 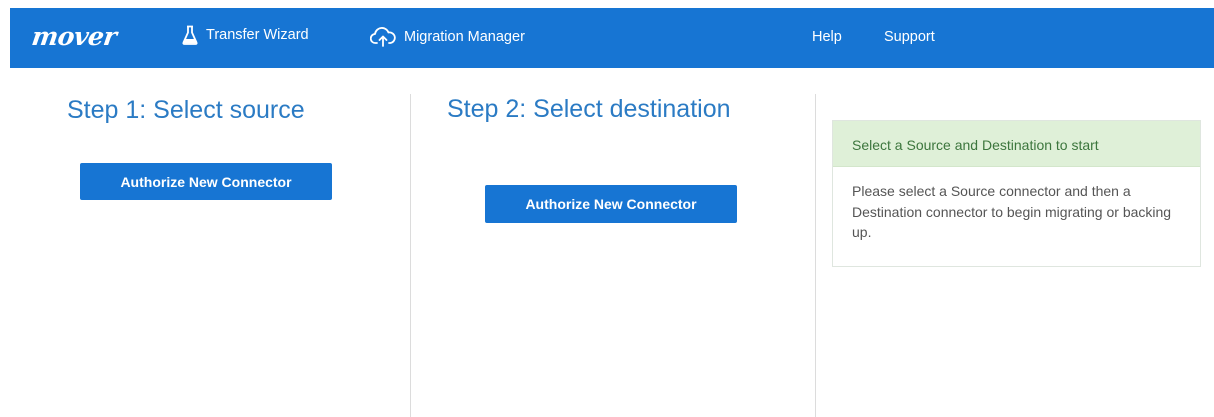 What do you see at coordinates (464, 37) in the screenshot?
I see `nav-migration-manager-label: Migration Manager` at bounding box center [464, 37].